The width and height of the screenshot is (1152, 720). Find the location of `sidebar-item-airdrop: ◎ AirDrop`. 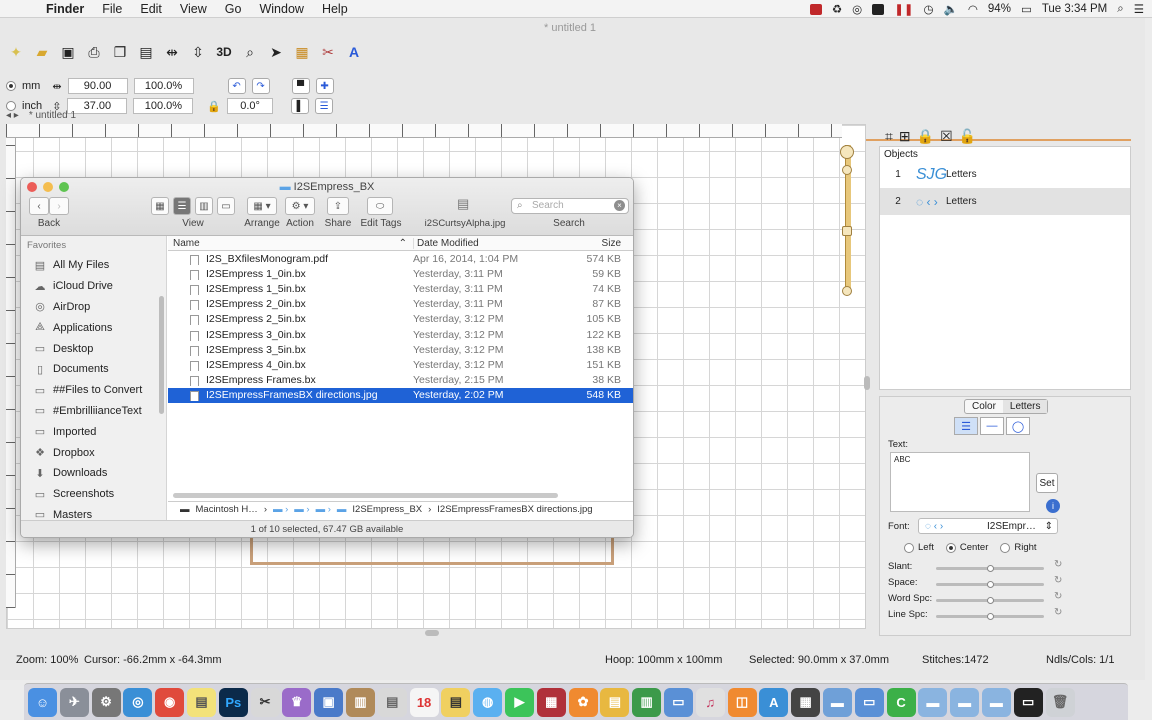

sidebar-item-airdrop: ◎ AirDrop is located at coordinates (93, 307).